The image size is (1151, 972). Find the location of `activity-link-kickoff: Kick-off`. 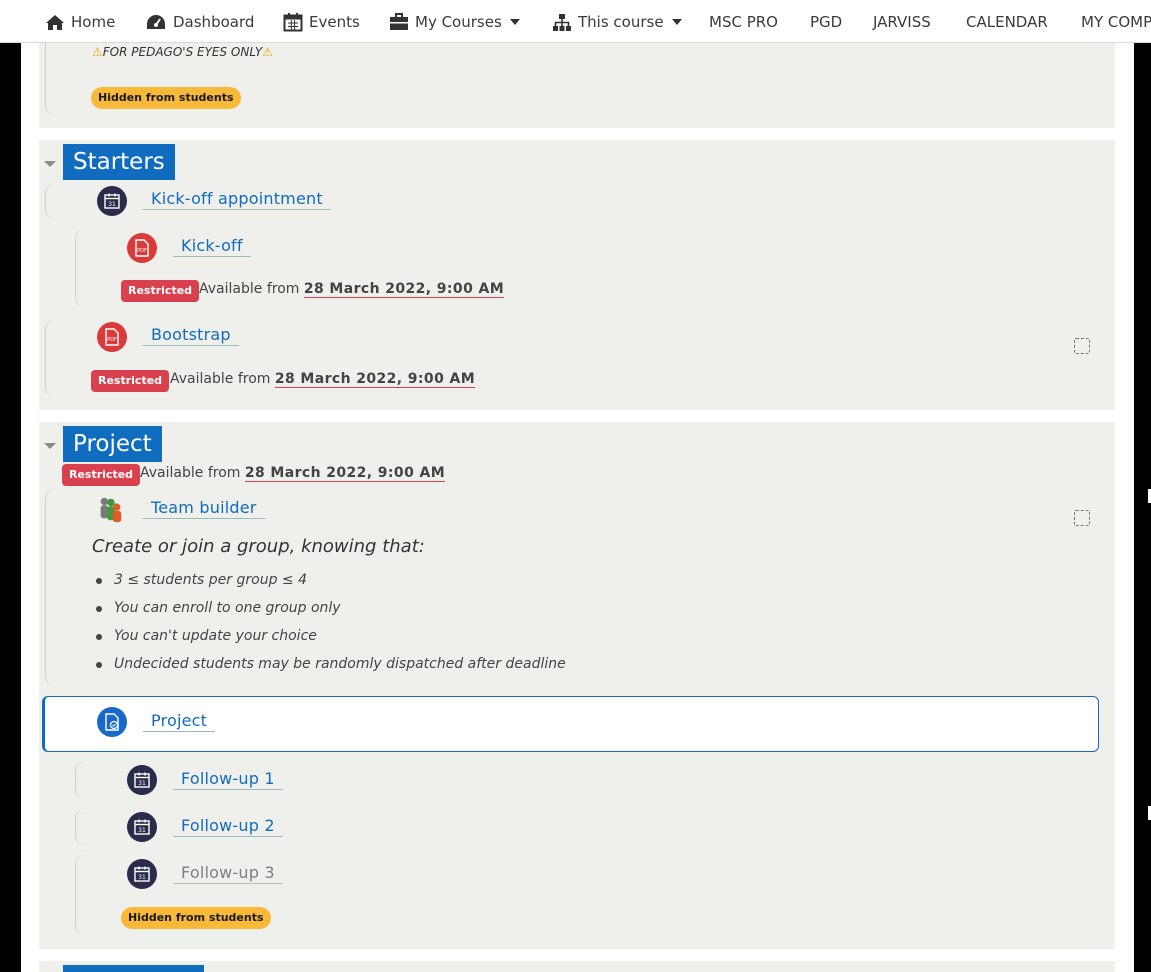

activity-link-kickoff: Kick-off is located at coordinates (212, 246).